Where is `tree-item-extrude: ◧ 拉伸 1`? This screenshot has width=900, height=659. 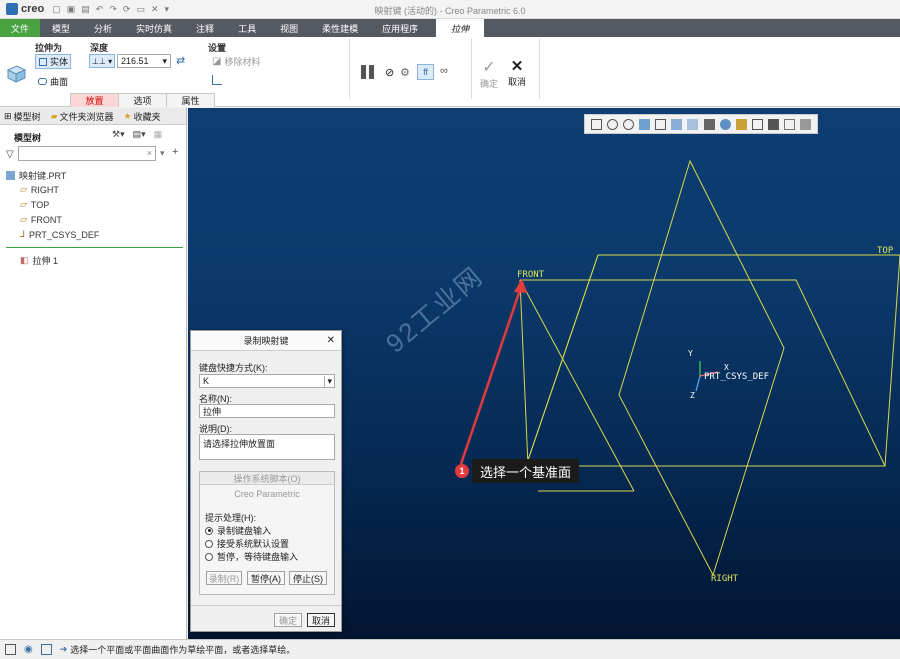
tree-item-extrude: ◧ 拉伸 1 is located at coordinates (39, 260).